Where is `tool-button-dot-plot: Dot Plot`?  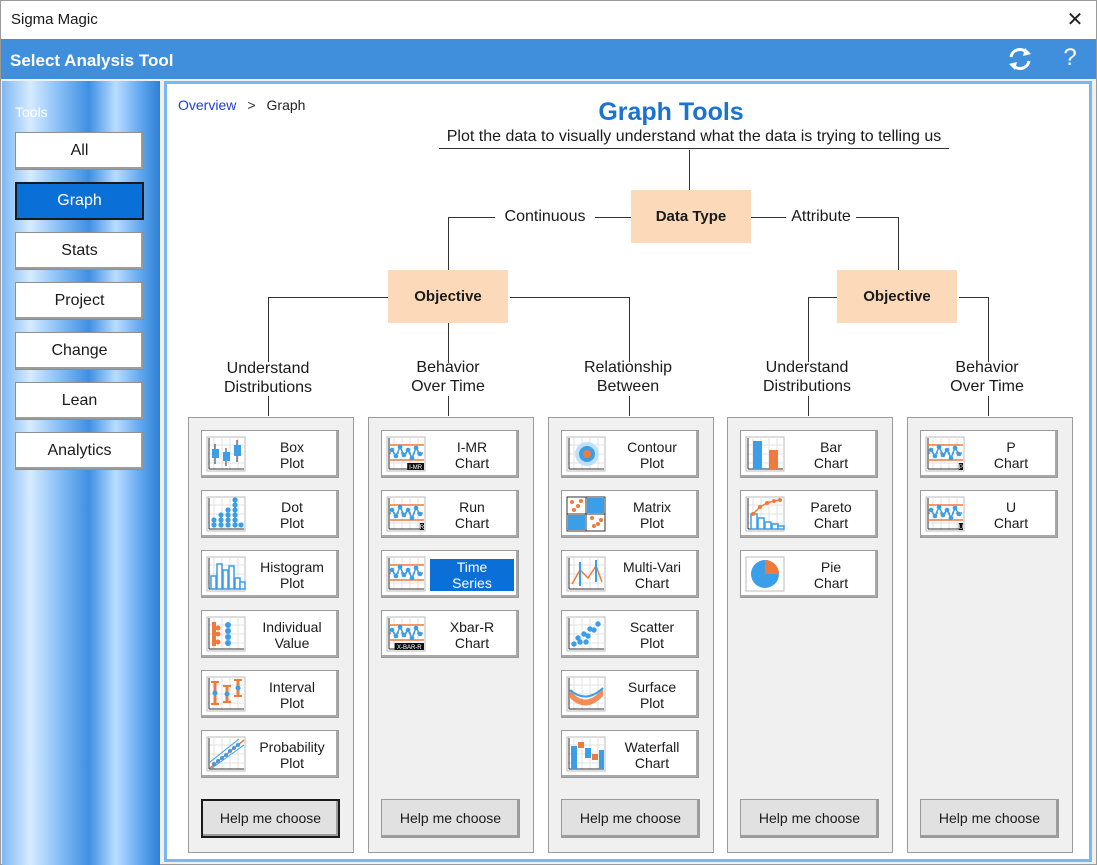
tool-button-dot-plot: Dot Plot is located at coordinates (270, 514).